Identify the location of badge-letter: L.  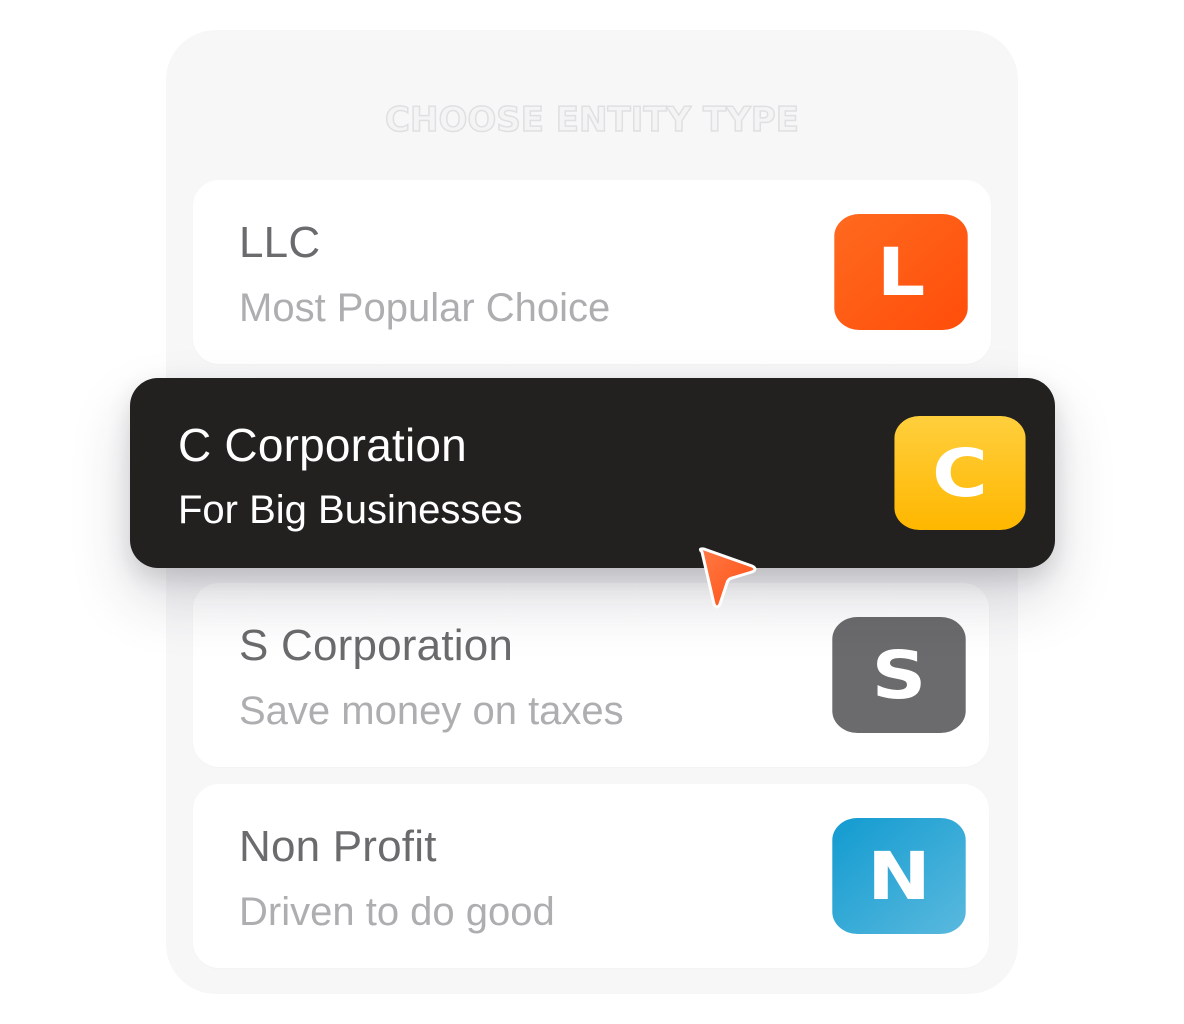
(901, 272).